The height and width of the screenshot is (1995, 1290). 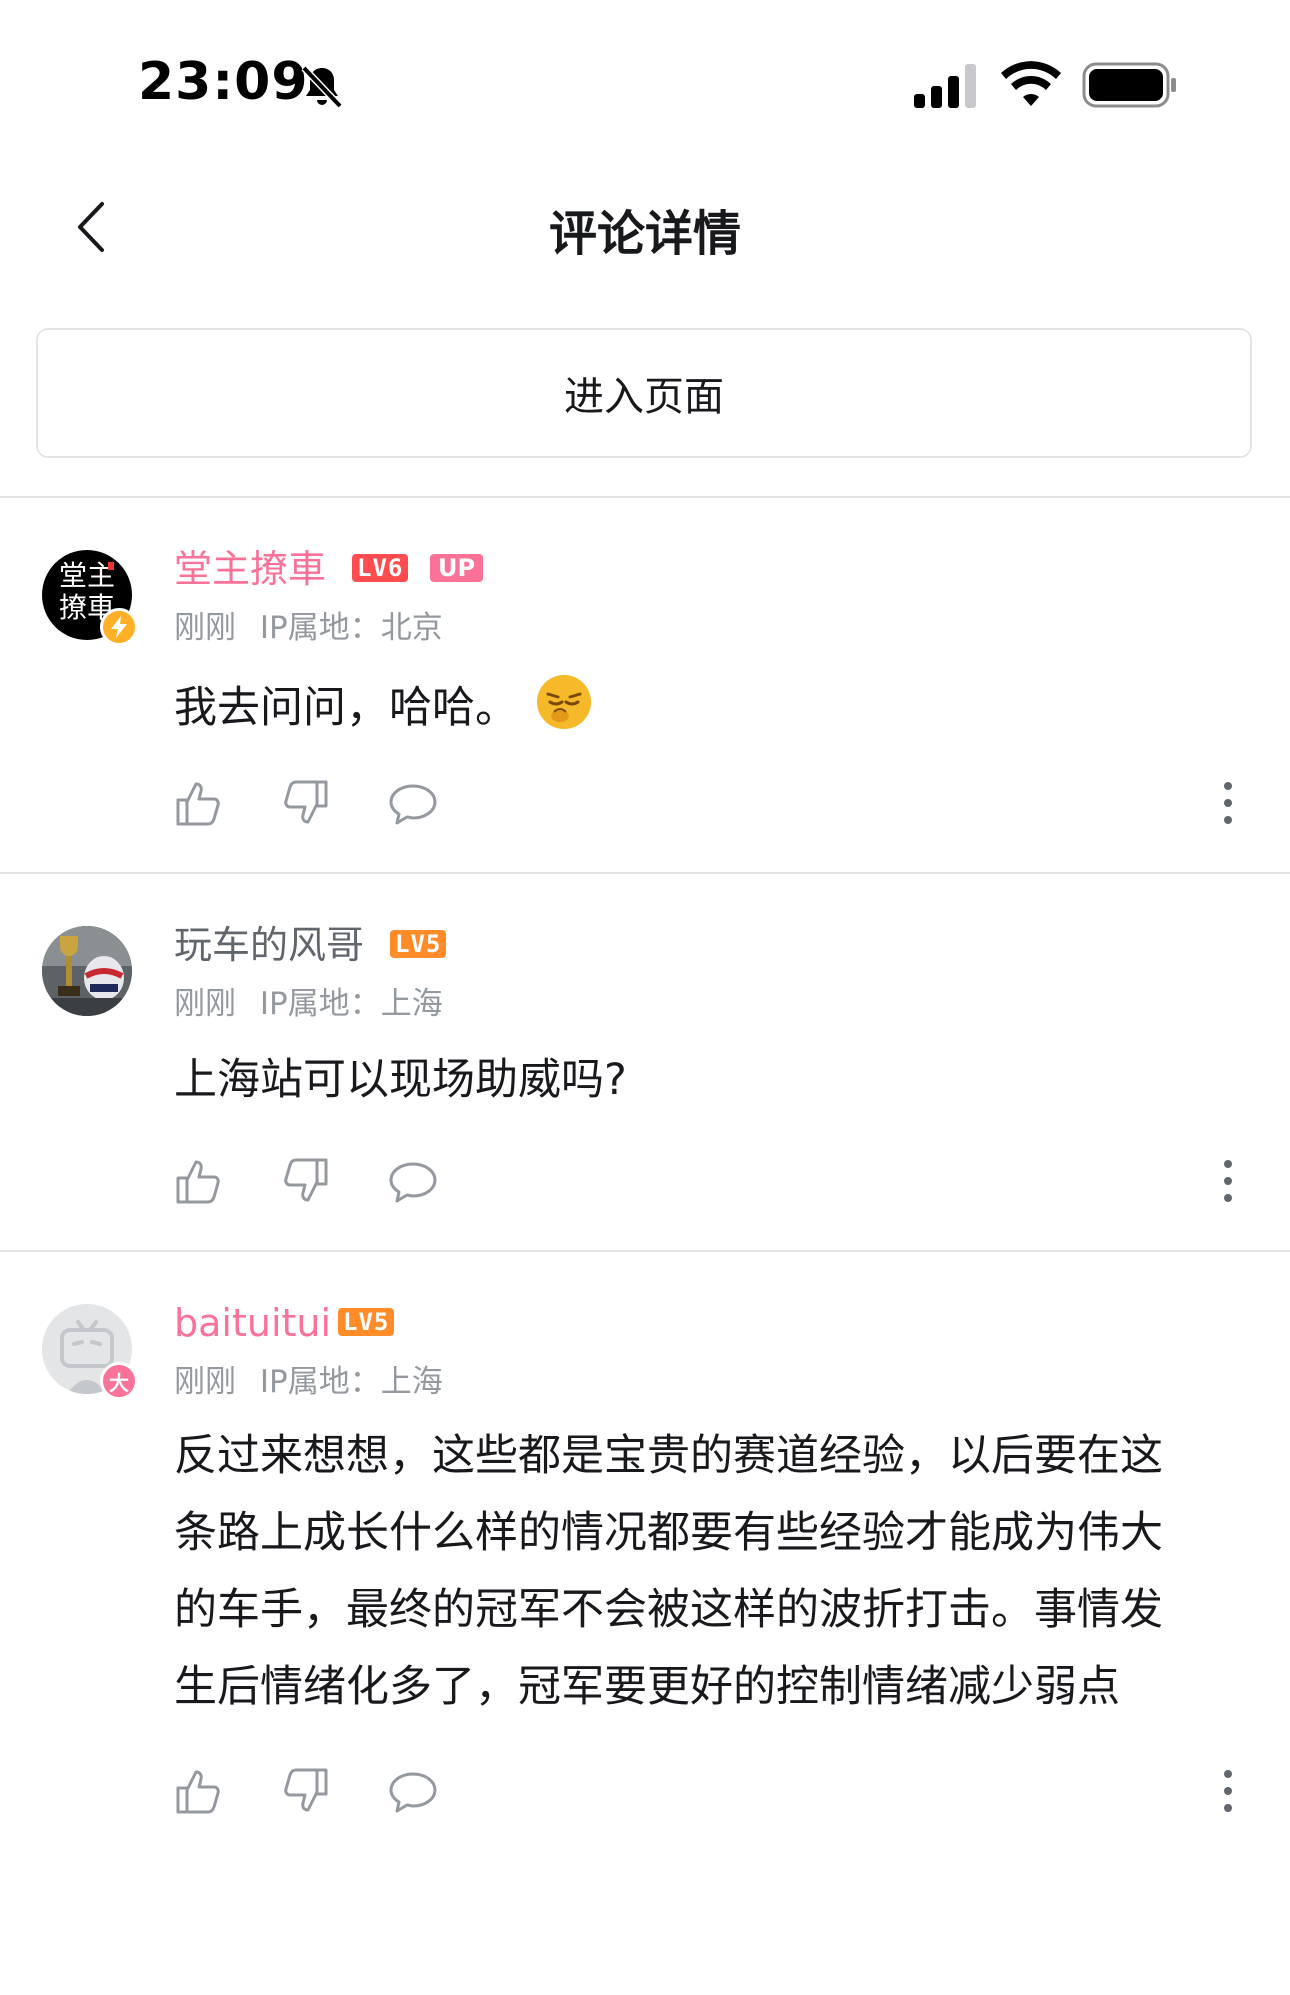 I want to click on comment-text-line: 反过来想想，这些都是宝贵的赛道经验，以后要在这, so click(x=668, y=1456).